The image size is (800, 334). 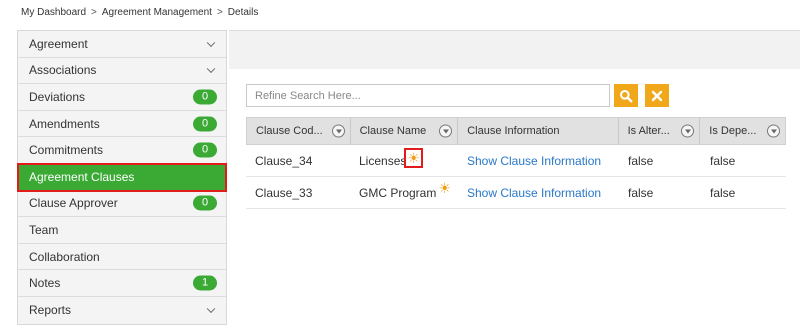 I want to click on sidebar-item-amendments: Amendments 0, so click(x=122, y=124).